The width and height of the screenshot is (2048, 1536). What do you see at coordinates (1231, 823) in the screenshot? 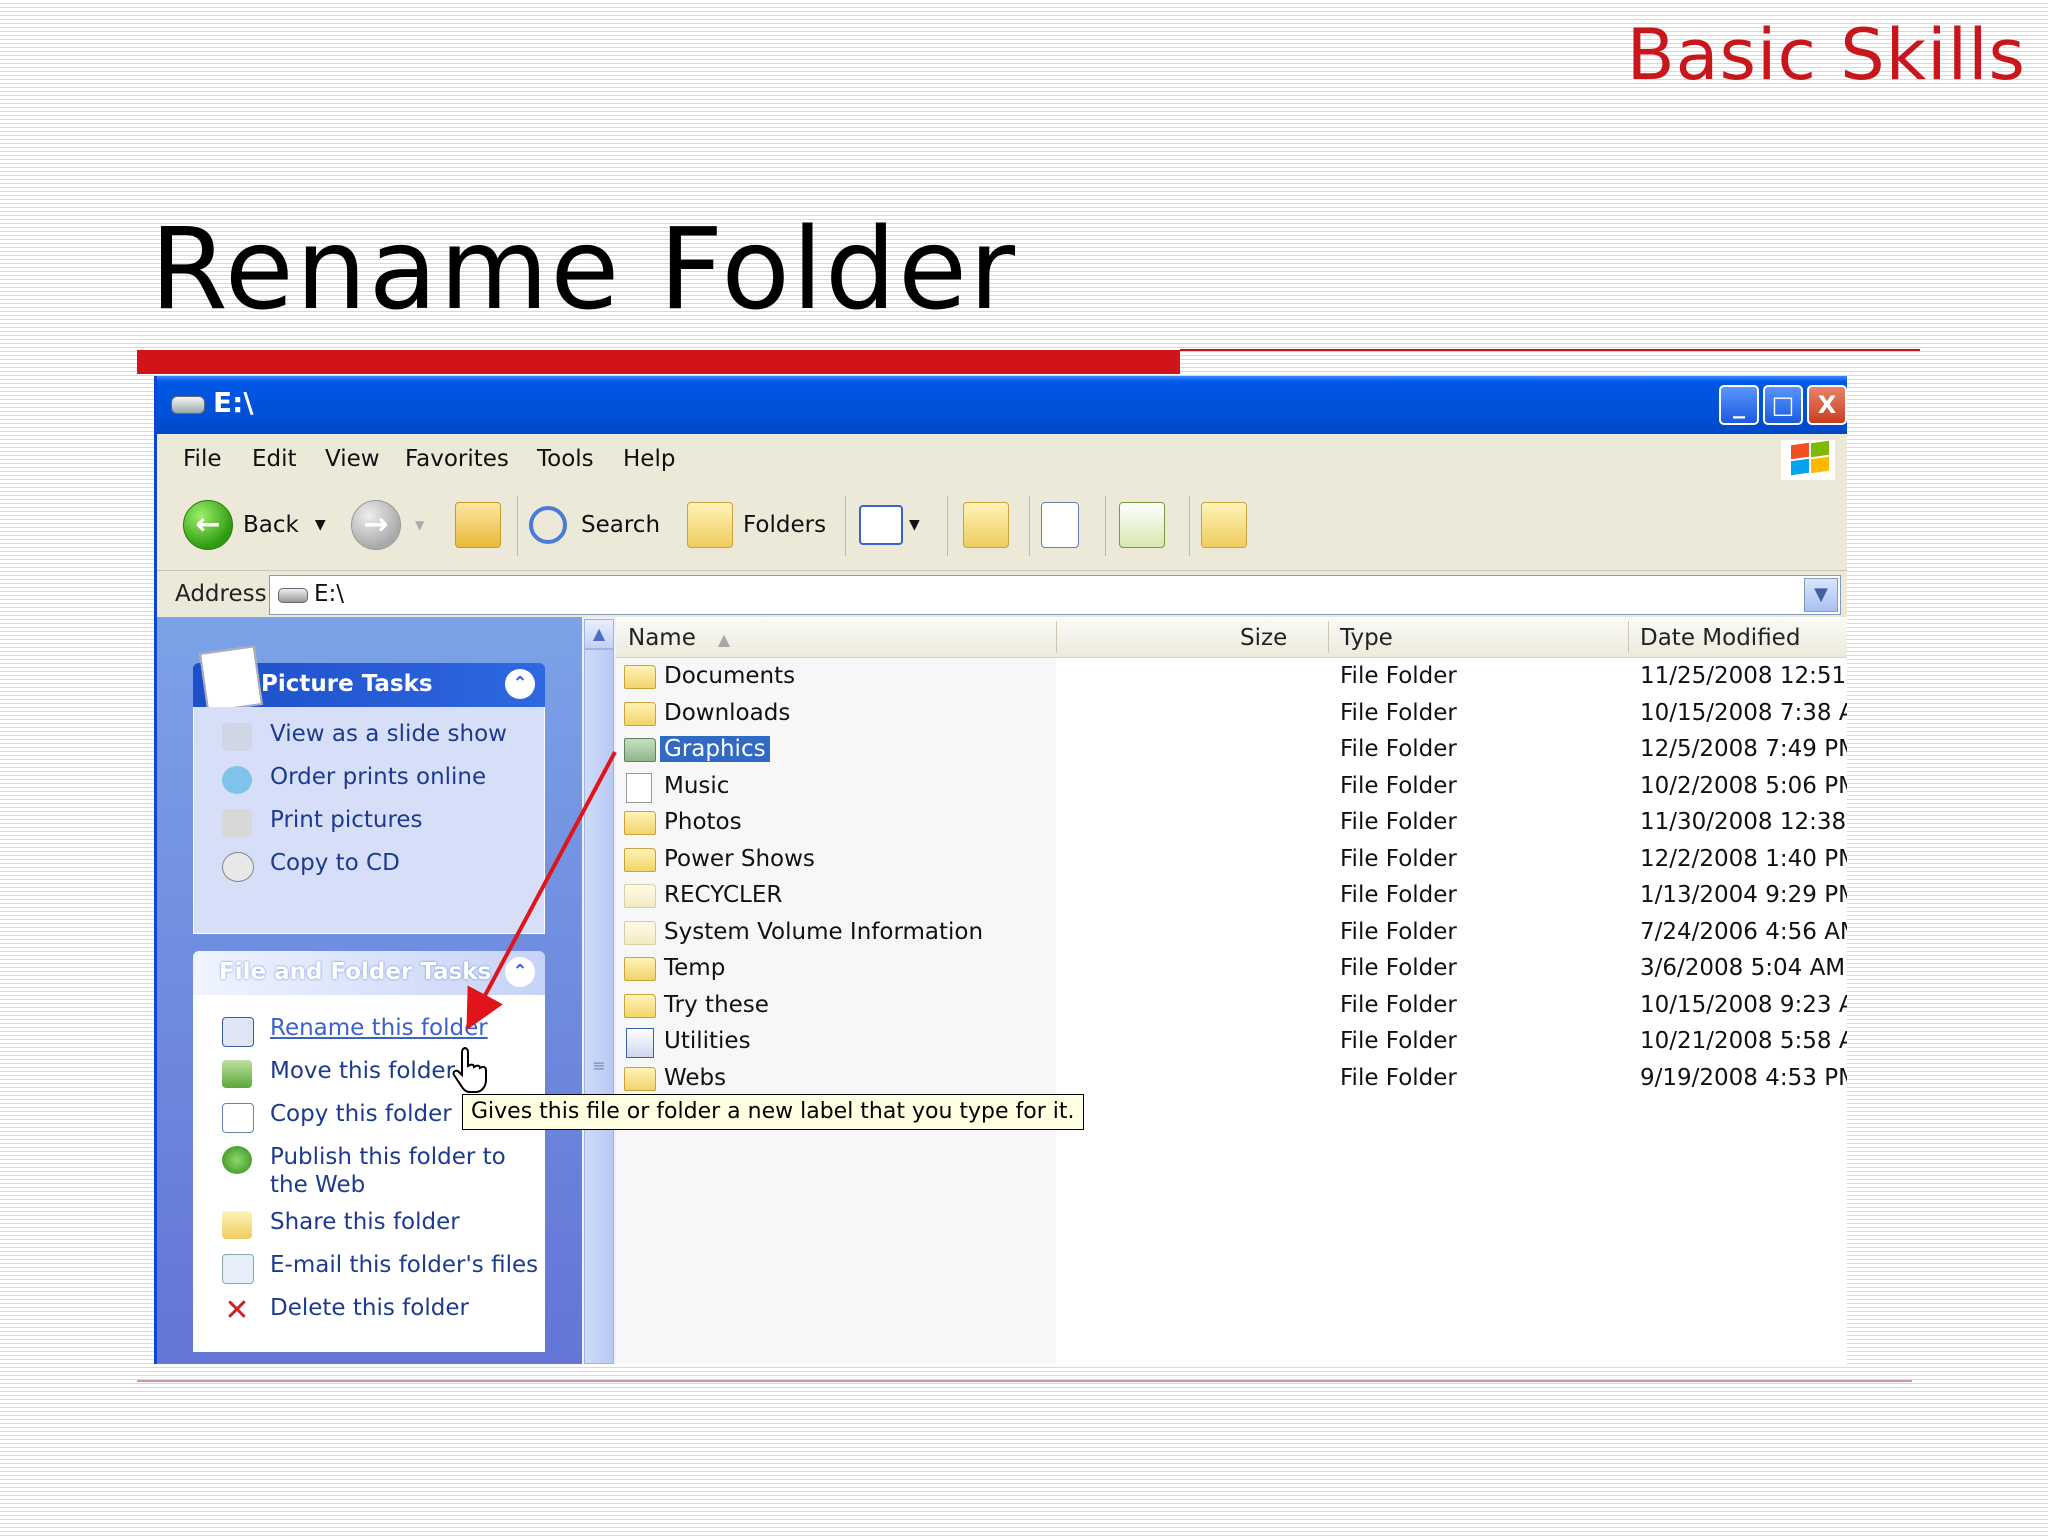
I see `file-row: Photos File Folder 11/30/2008 12:38 PM` at bounding box center [1231, 823].